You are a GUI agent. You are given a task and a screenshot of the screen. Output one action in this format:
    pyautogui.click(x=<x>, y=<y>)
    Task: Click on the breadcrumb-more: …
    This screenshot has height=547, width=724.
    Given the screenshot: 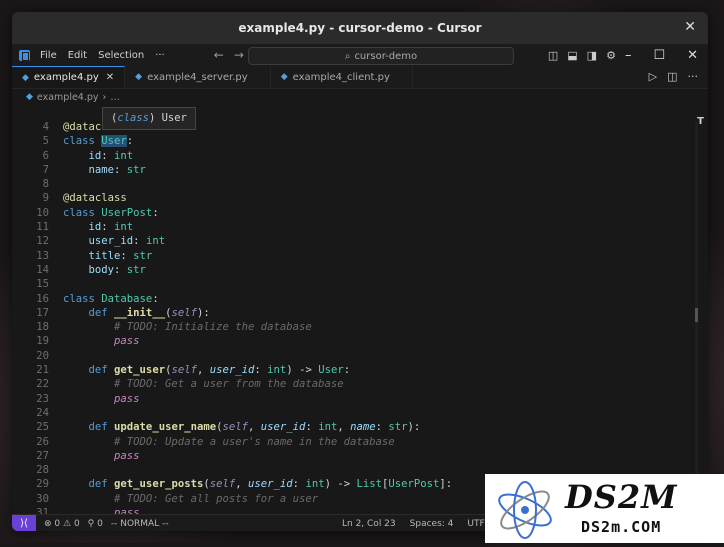 What is the action you would take?
    pyautogui.click(x=115, y=97)
    